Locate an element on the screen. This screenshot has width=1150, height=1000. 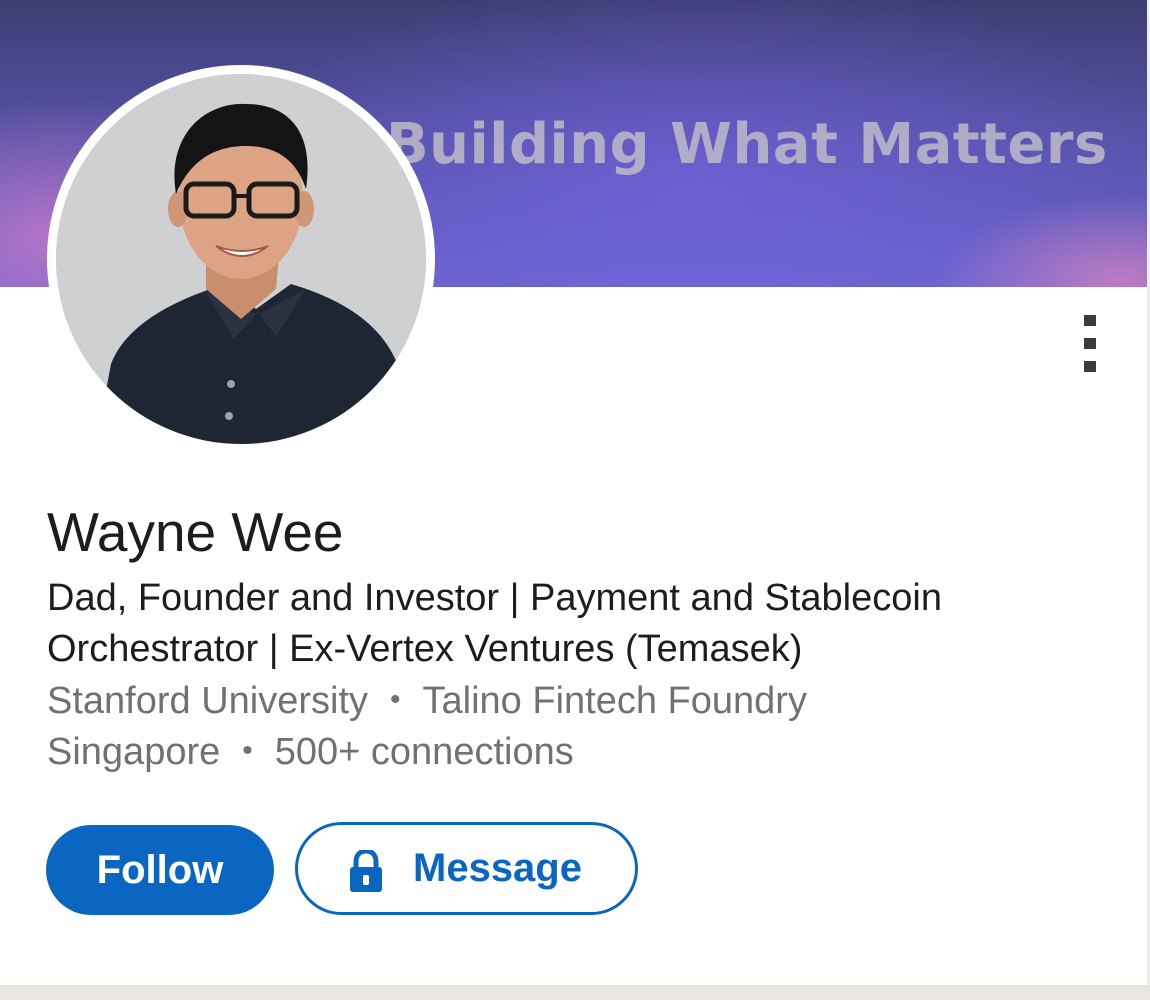
follow-button: Follow is located at coordinates (160, 870).